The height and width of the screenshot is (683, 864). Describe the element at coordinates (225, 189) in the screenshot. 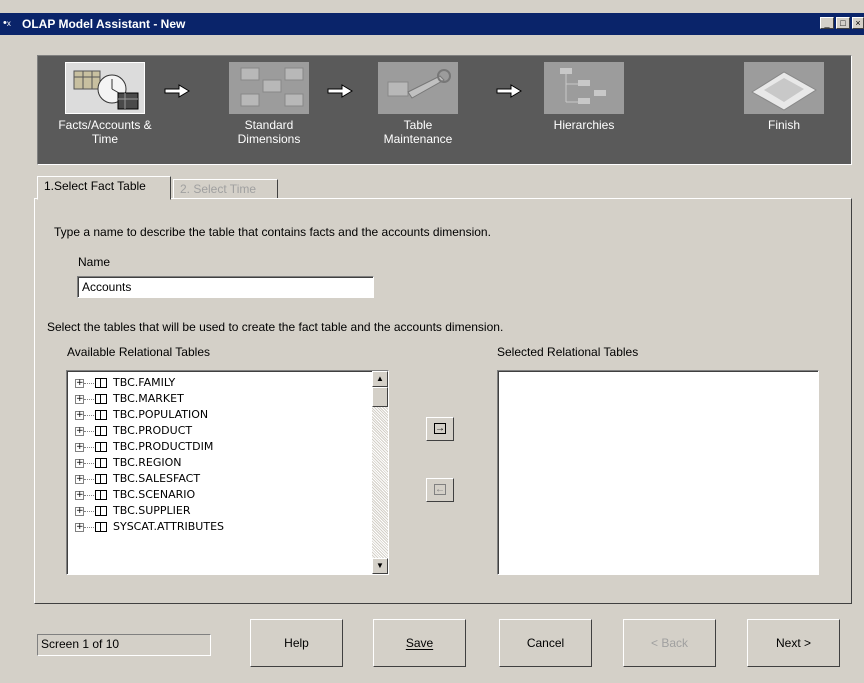

I see `tab-select-time: 2. Select Time` at that location.